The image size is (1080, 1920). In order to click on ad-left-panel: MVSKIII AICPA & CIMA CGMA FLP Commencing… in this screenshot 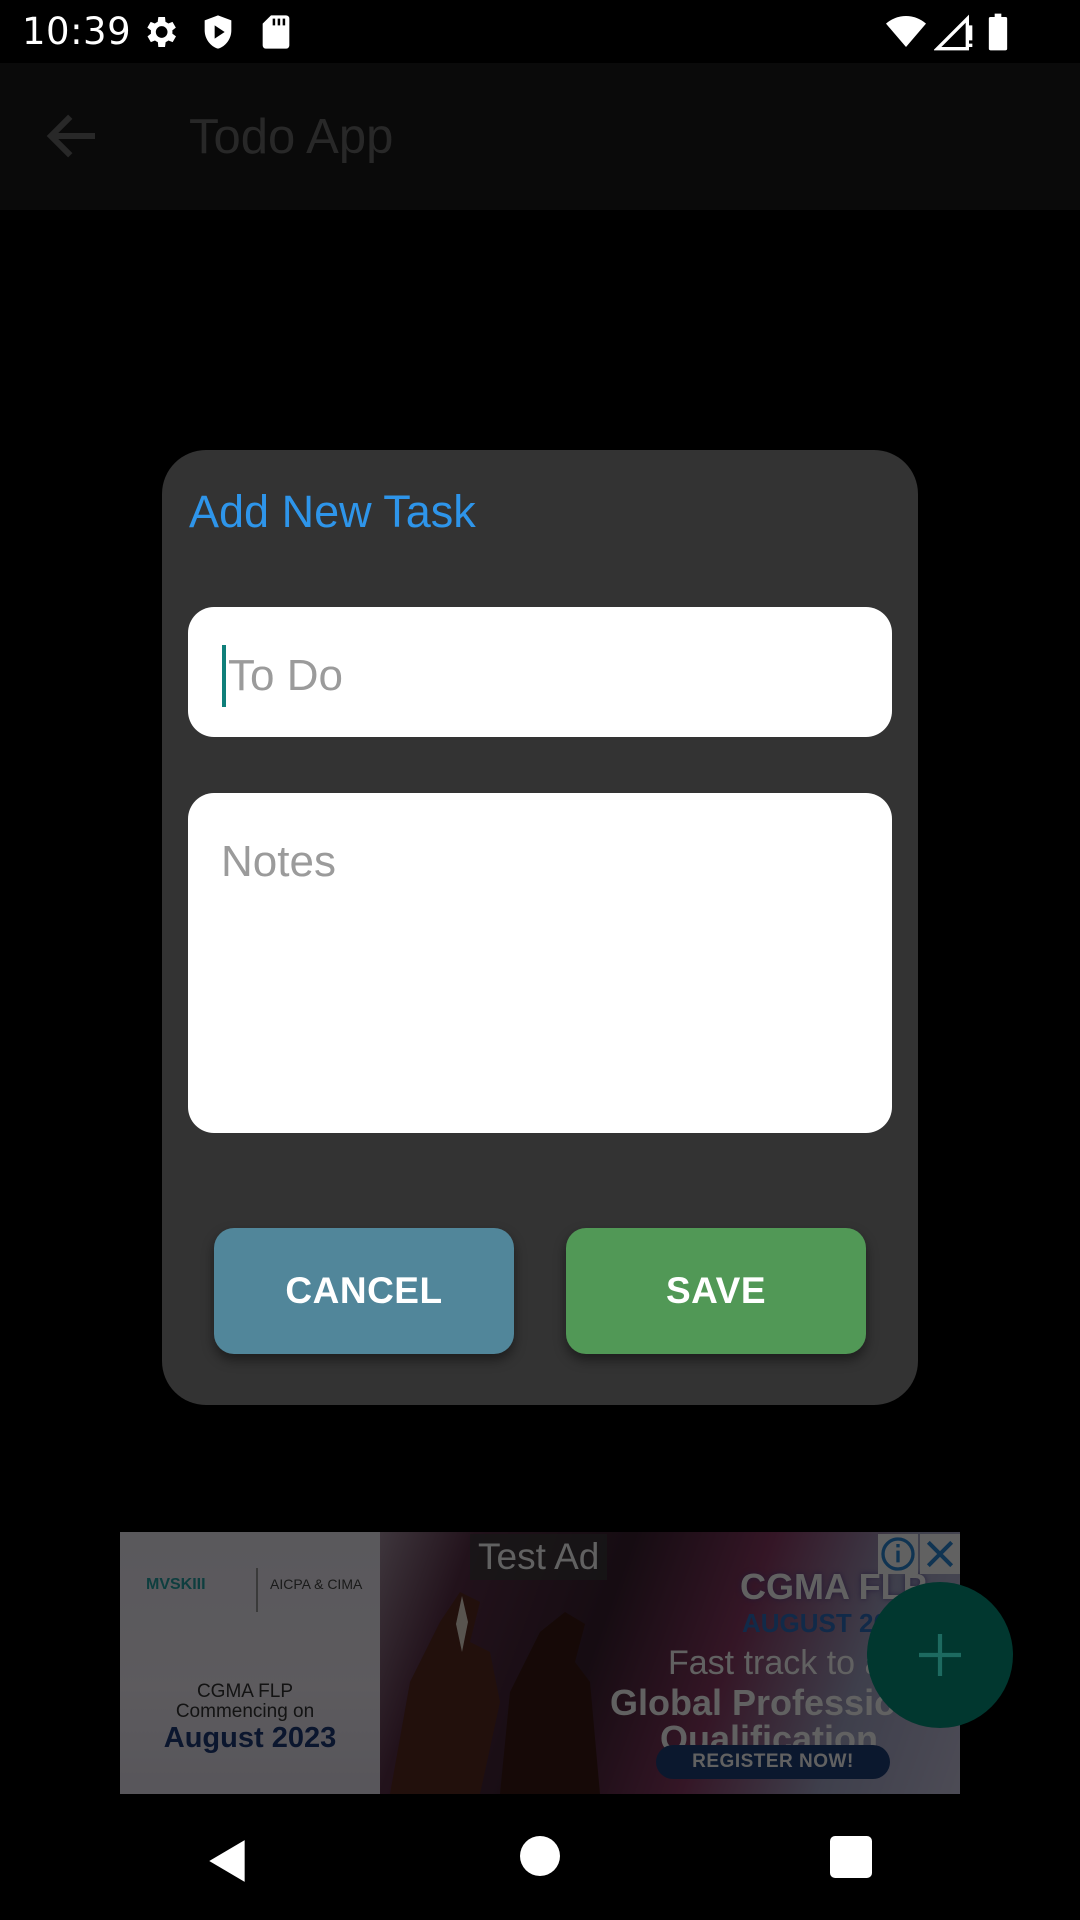, I will do `click(250, 1663)`.